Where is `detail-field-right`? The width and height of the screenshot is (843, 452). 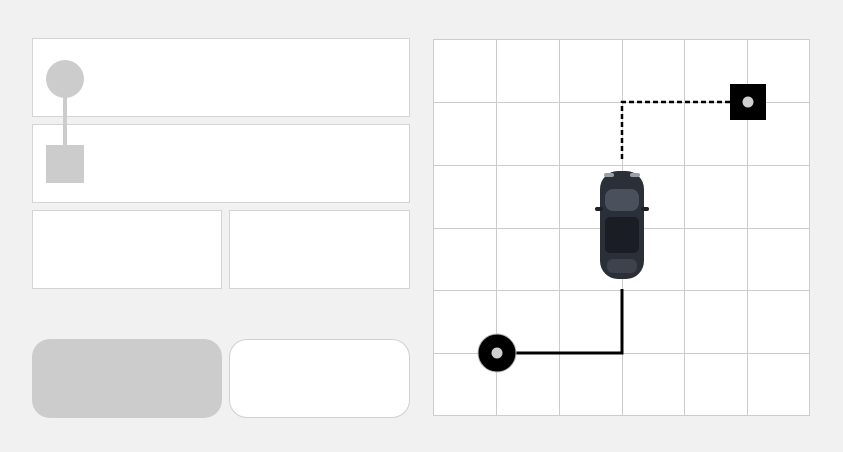
detail-field-right is located at coordinates (319, 249).